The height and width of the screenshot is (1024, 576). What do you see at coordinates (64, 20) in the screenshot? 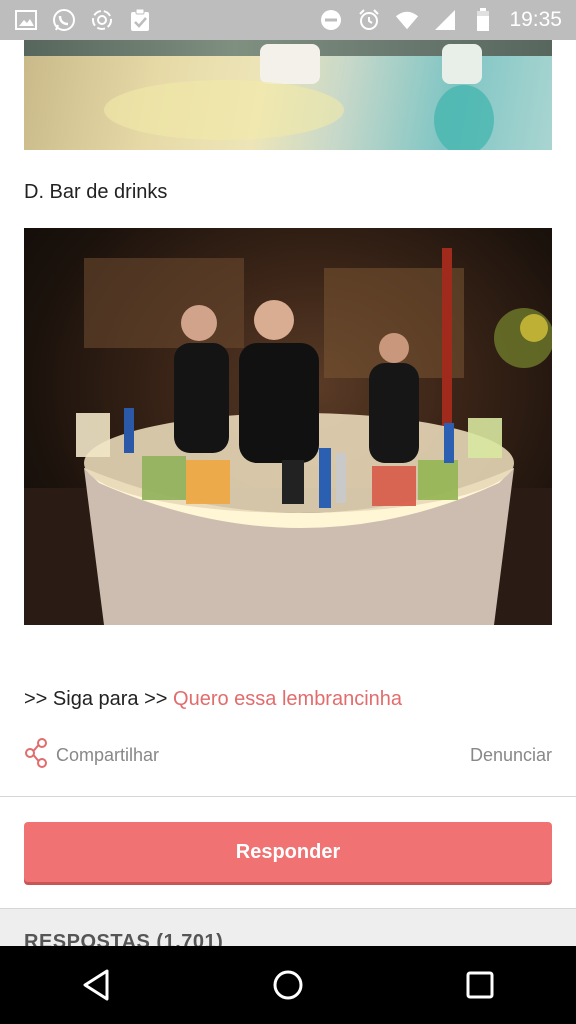
I see `whatsapp-icon` at bounding box center [64, 20].